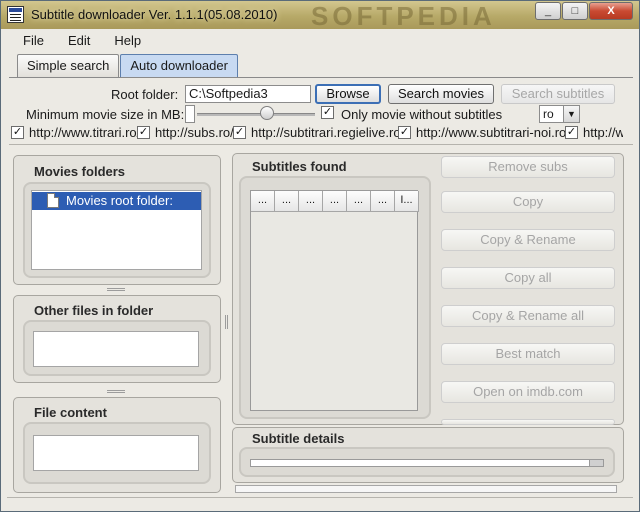 This screenshot has height=512, width=640. Describe the element at coordinates (256, 114) in the screenshot. I see `min-size-slider-track` at that location.